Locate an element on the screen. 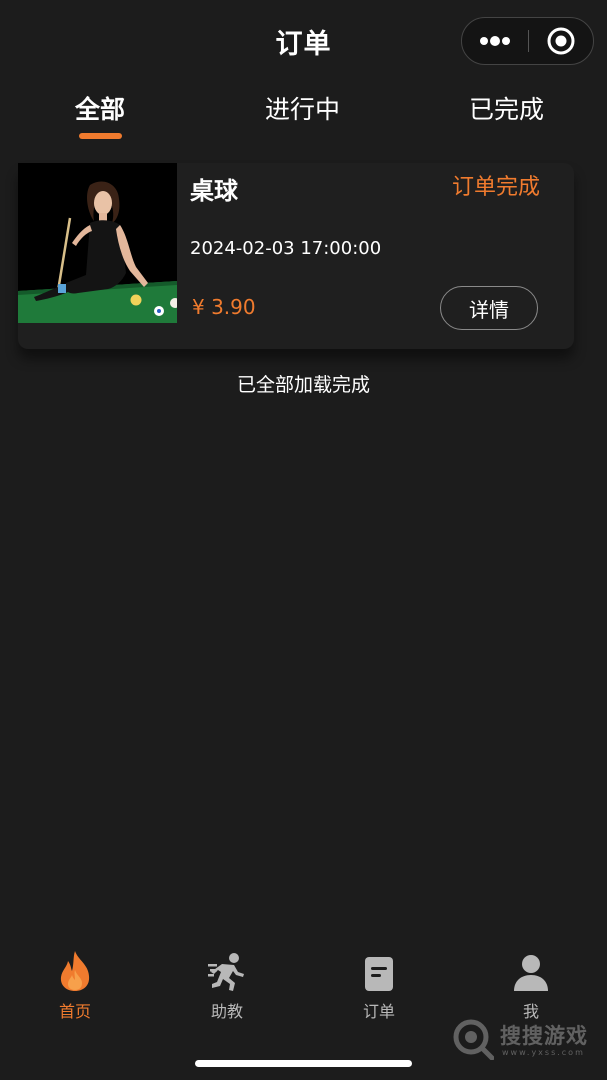 The width and height of the screenshot is (607, 1080). magnifier-logo-icon is located at coordinates (473, 1039).